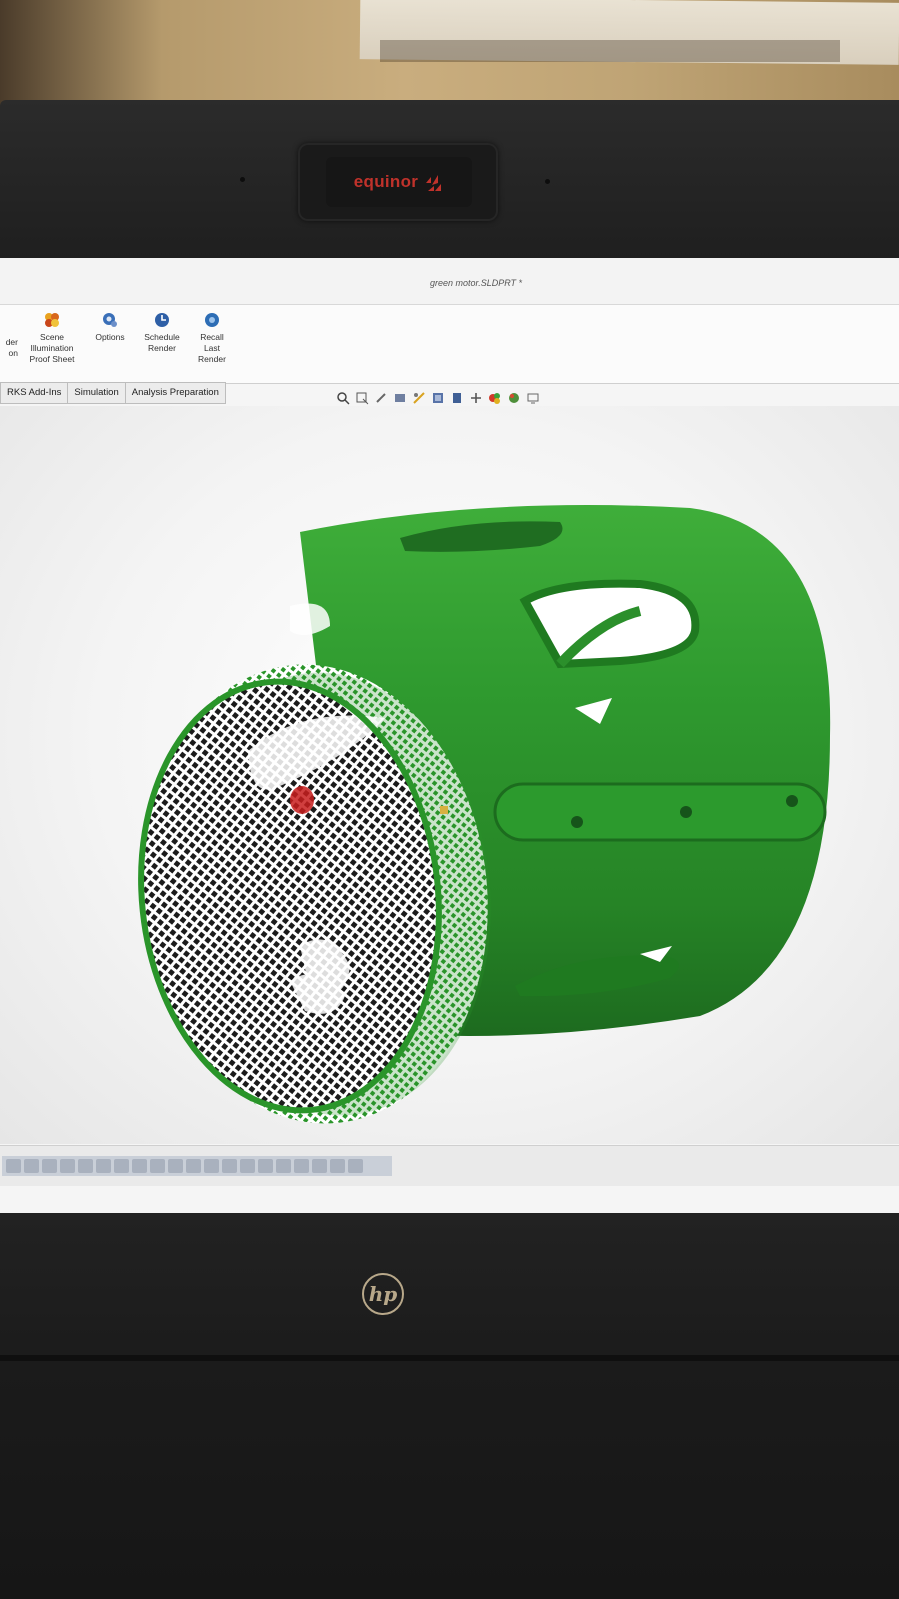 Image resolution: width=899 pixels, height=1599 pixels. What do you see at coordinates (110, 320) in the screenshot?
I see `options-gear-icon` at bounding box center [110, 320].